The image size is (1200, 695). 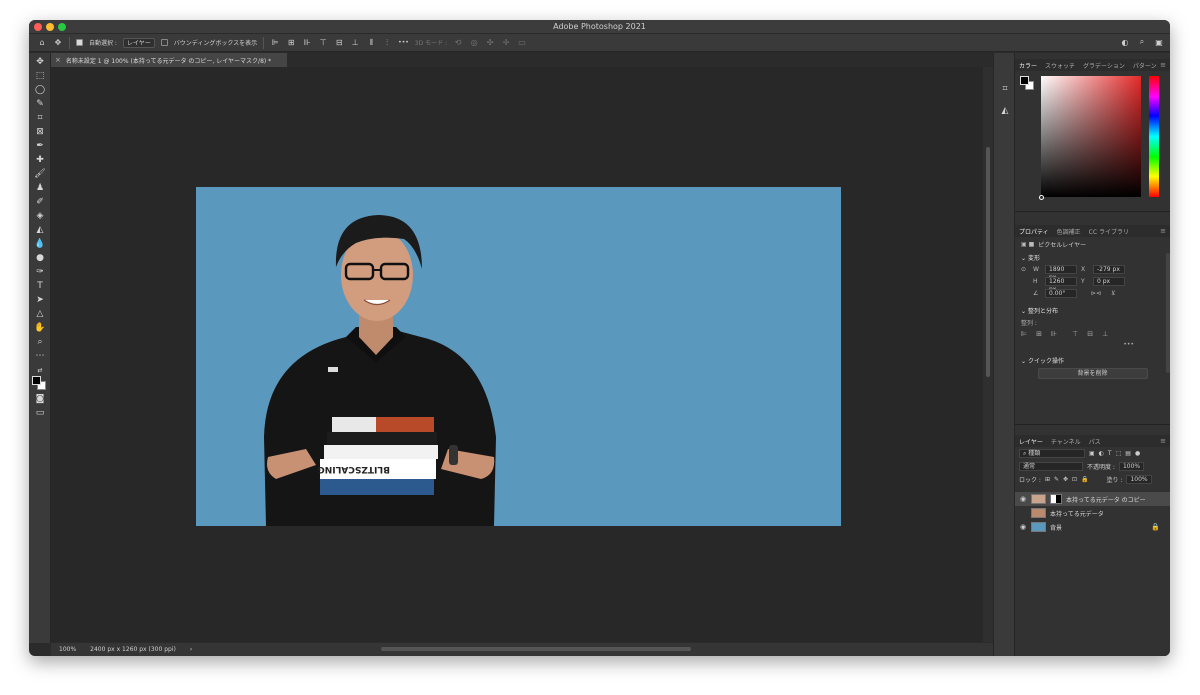 I want to click on lasso-tool-icon: ◯, so click(x=40, y=90).